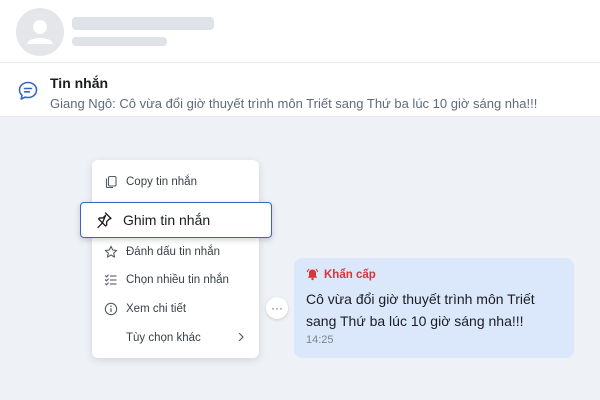  Describe the element at coordinates (167, 220) in the screenshot. I see `menu-item-label: Ghim tin nhắn` at that location.